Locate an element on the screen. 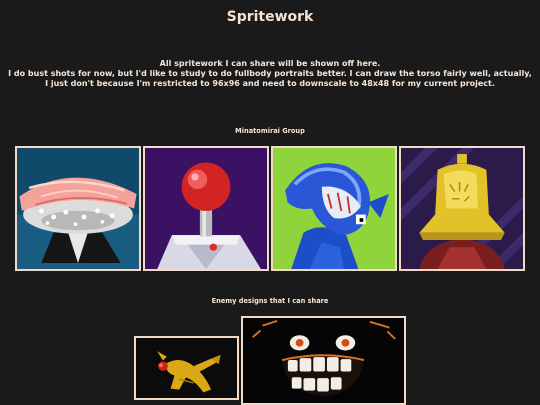 This screenshot has width=540, height=405. golden-bell-head-image is located at coordinates (462, 208).